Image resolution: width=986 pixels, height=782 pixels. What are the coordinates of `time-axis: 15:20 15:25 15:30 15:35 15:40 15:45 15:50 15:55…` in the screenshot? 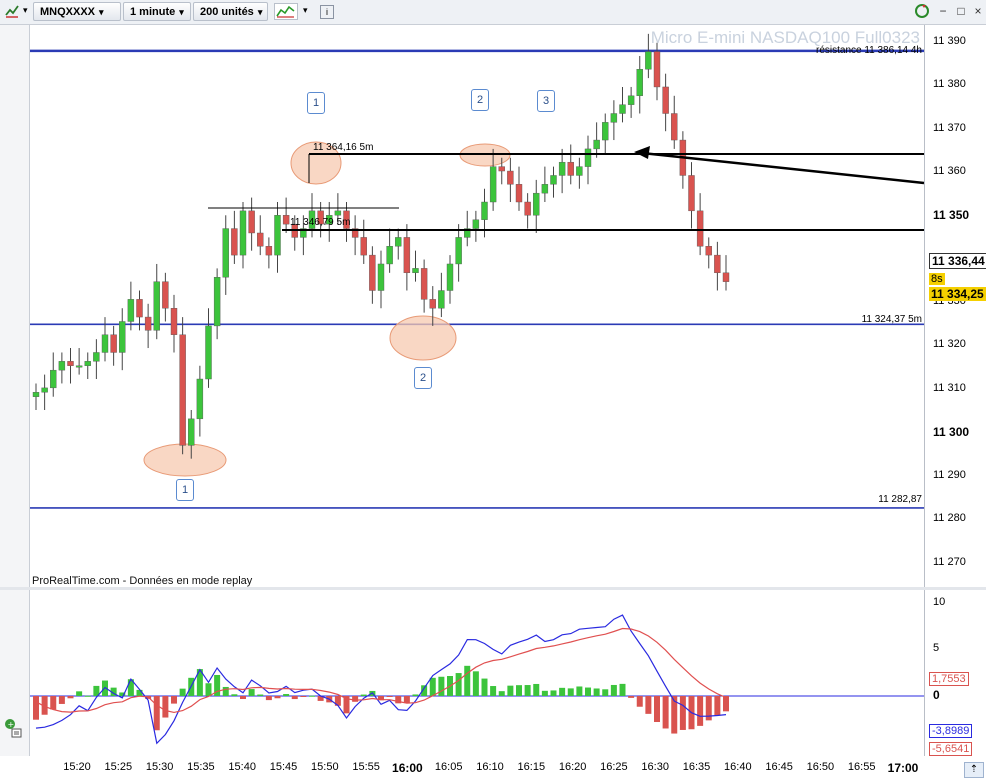 It's located at (477, 769).